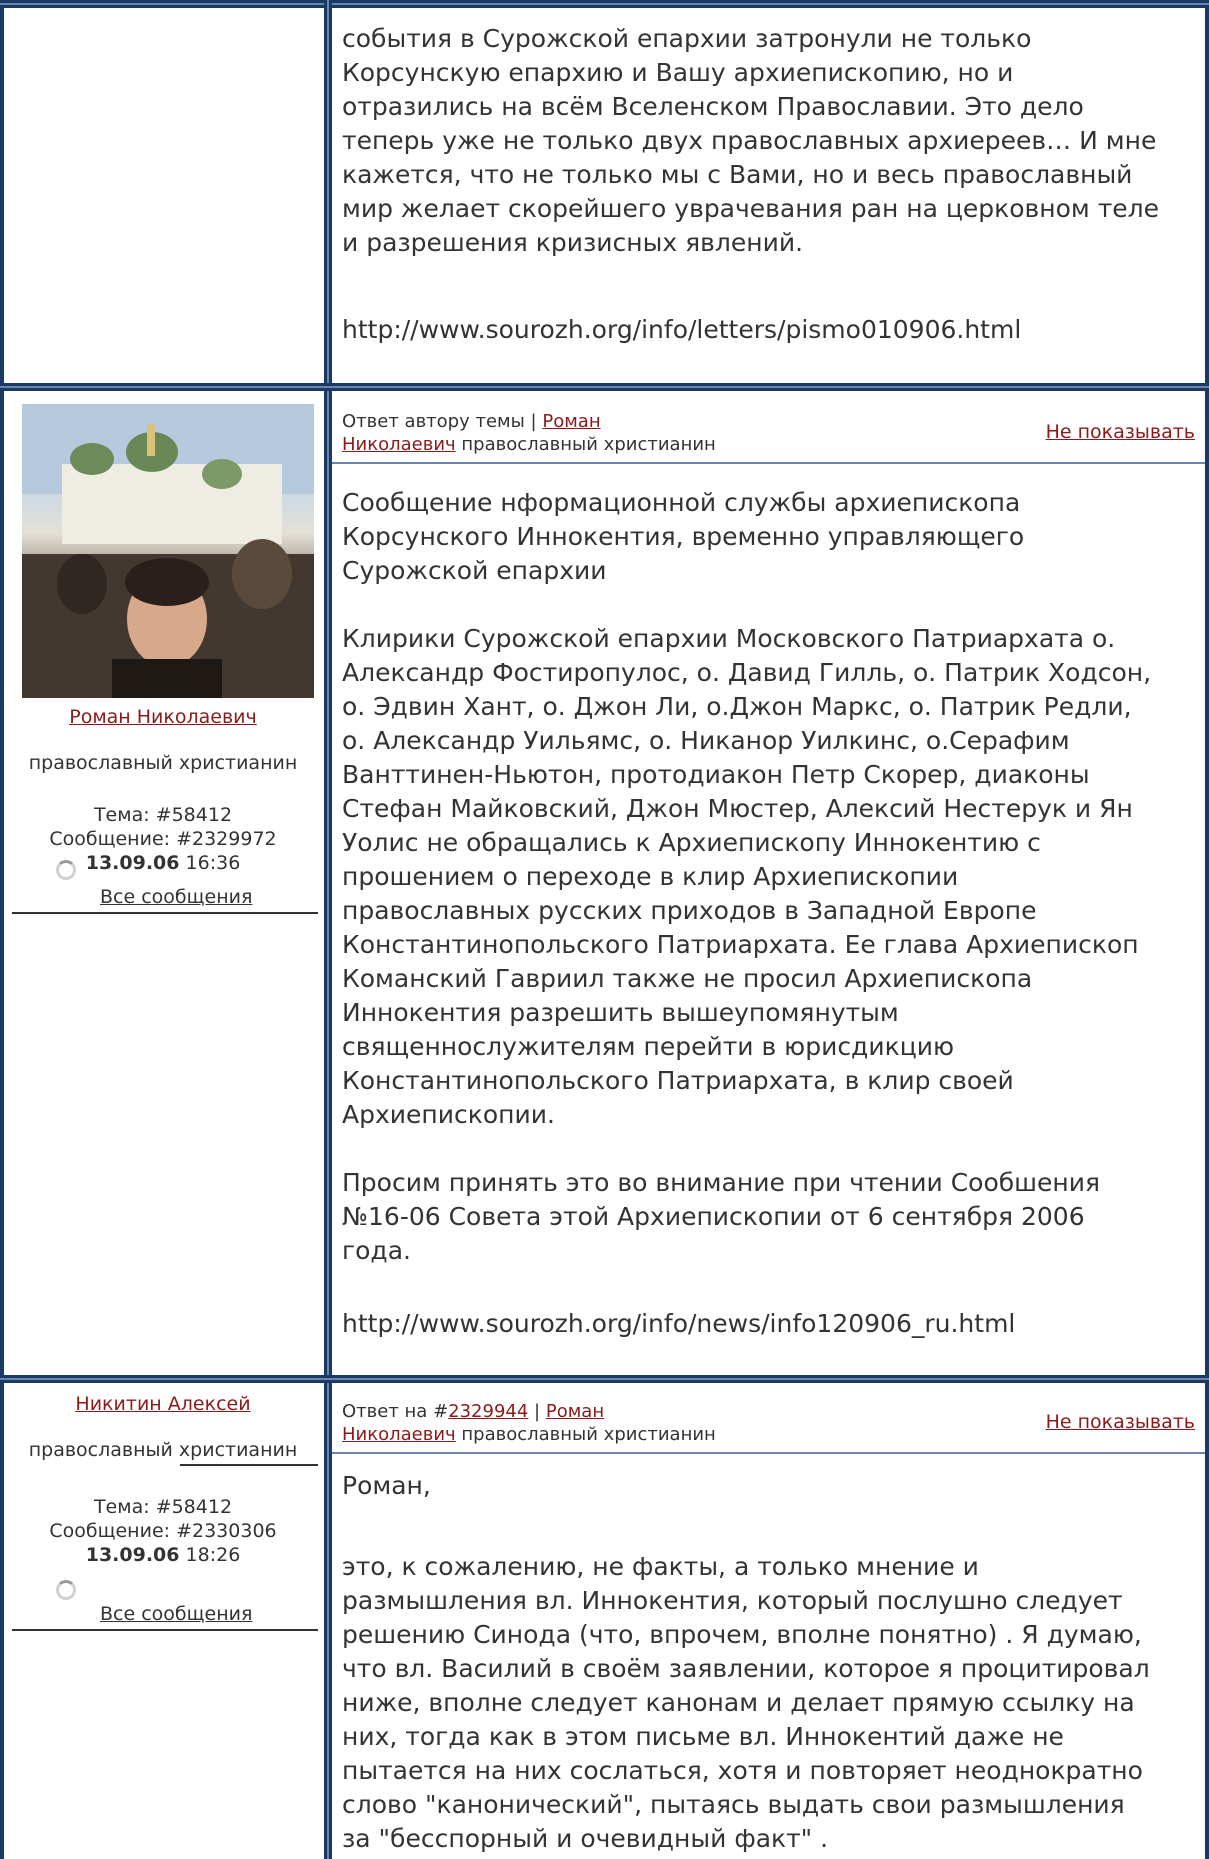 The image size is (1209, 1859). What do you see at coordinates (474, 570) in the screenshot?
I see `text-line: Сурожской епархии` at bounding box center [474, 570].